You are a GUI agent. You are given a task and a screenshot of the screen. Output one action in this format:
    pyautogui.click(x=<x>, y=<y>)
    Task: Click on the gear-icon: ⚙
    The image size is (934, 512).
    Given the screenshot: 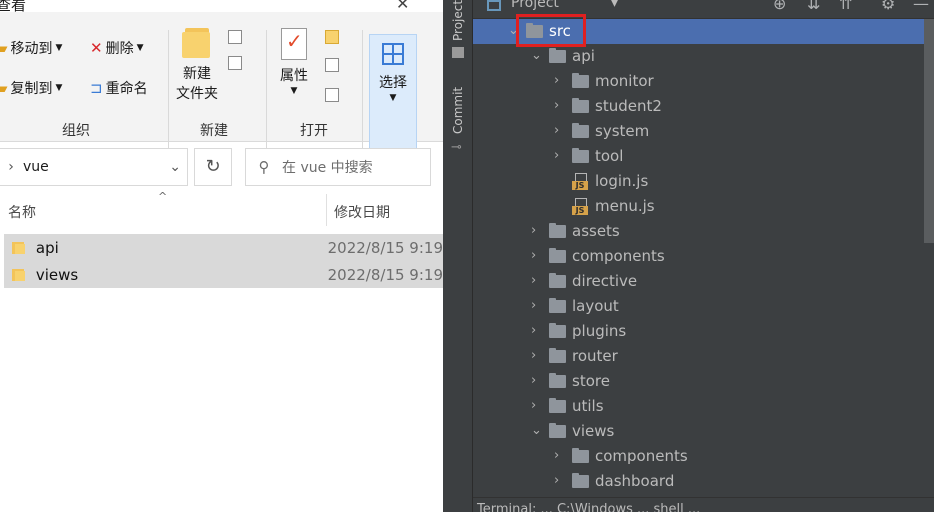 What is the action you would take?
    pyautogui.click(x=888, y=6)
    